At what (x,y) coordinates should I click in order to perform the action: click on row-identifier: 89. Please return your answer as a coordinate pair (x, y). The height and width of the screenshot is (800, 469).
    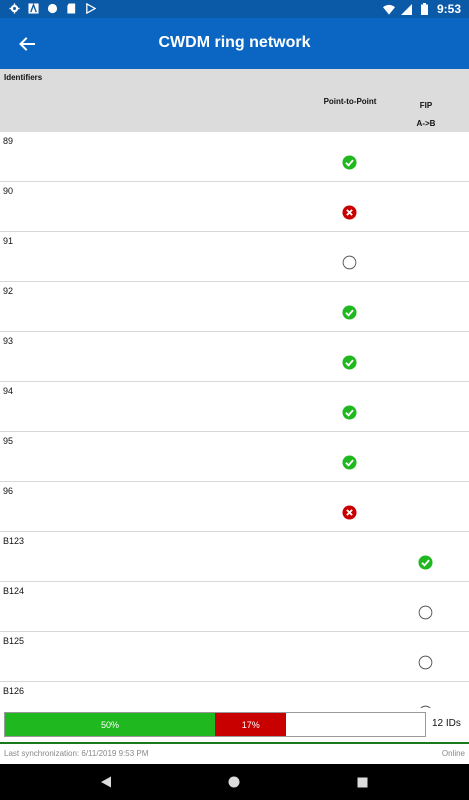
    Looking at the image, I should click on (8, 141).